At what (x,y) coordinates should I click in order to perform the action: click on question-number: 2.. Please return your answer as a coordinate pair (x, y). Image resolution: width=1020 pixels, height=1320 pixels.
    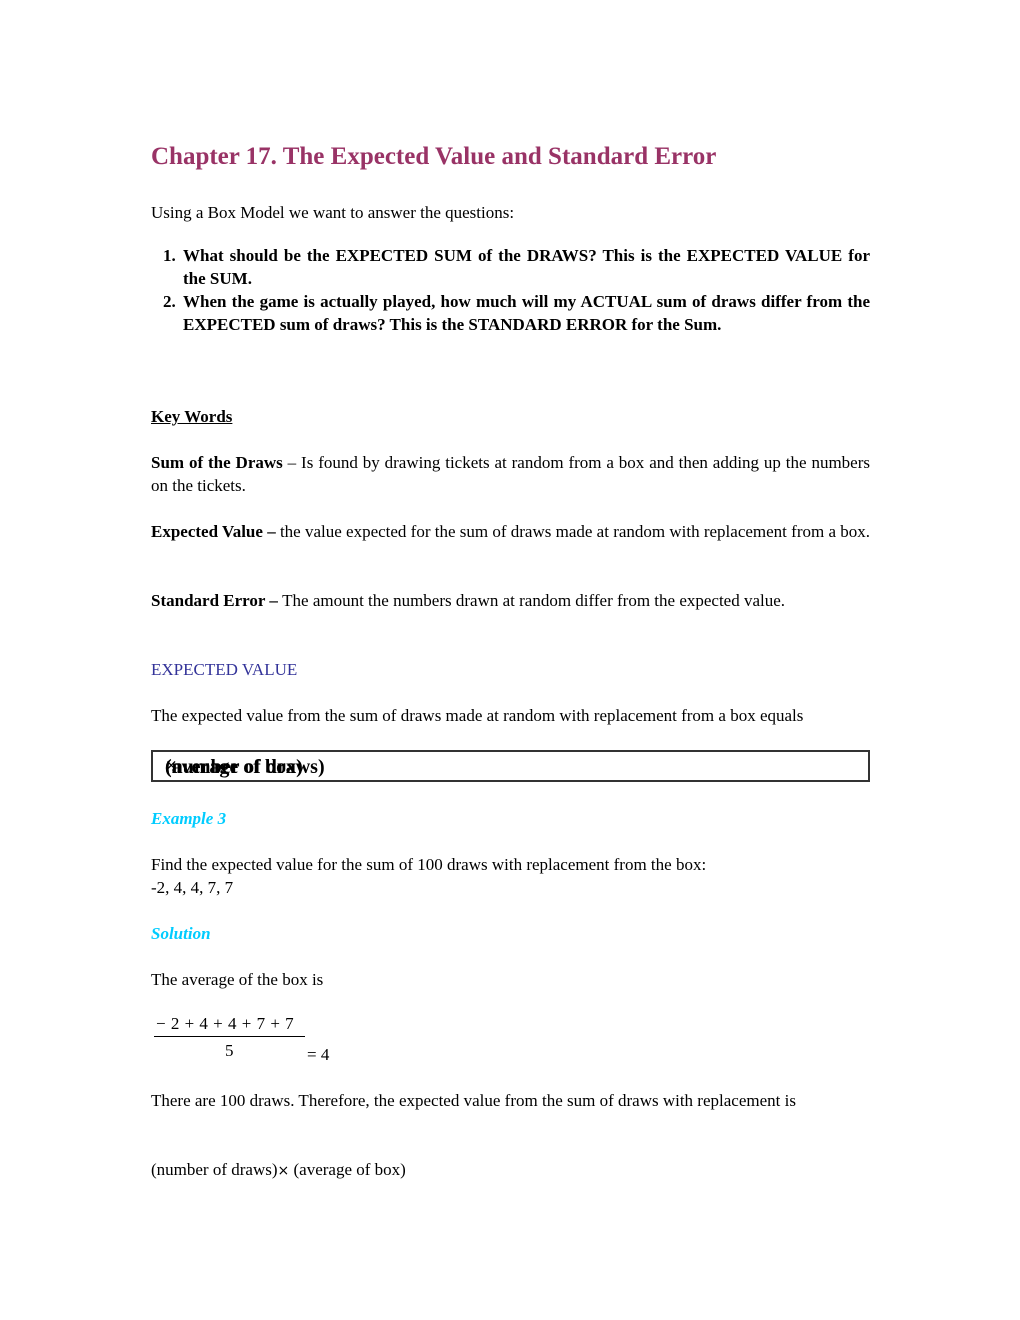
    Looking at the image, I should click on (169, 301).